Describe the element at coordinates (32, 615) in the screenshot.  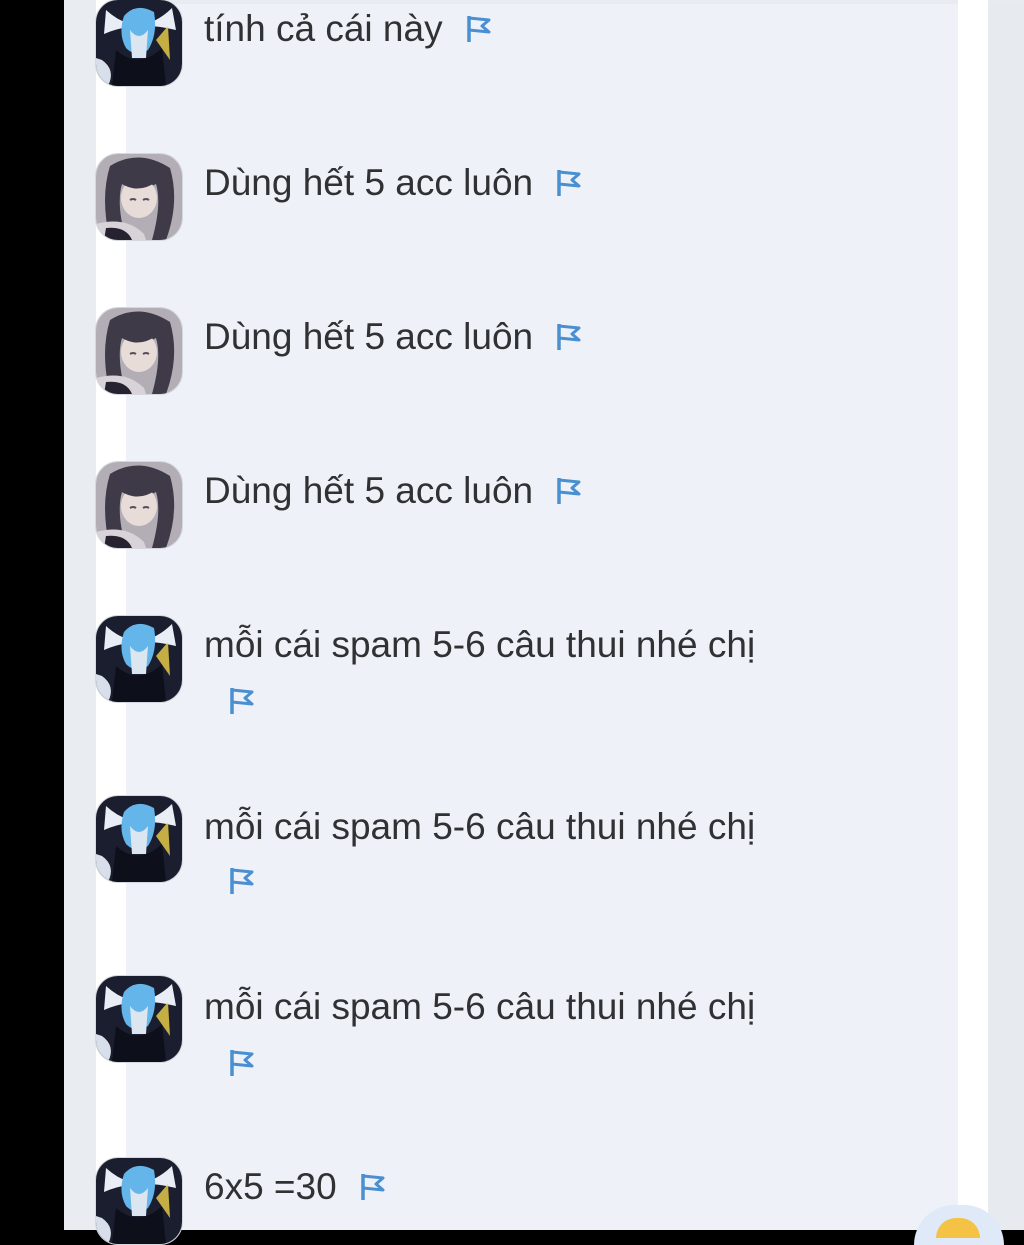
I see `left-black-edge` at that location.